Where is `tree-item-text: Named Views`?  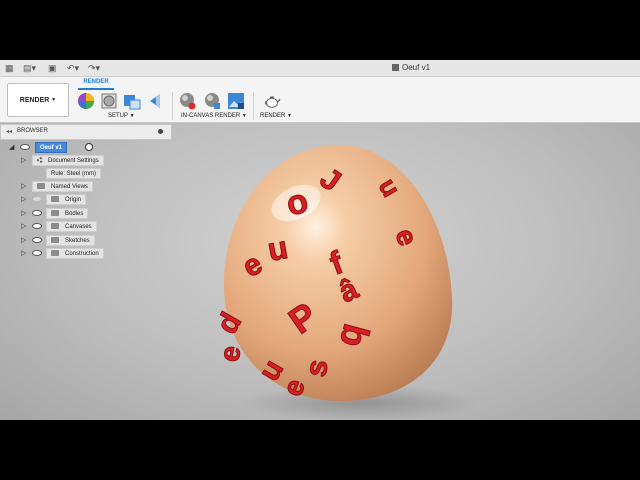 tree-item-text: Named Views is located at coordinates (69, 187).